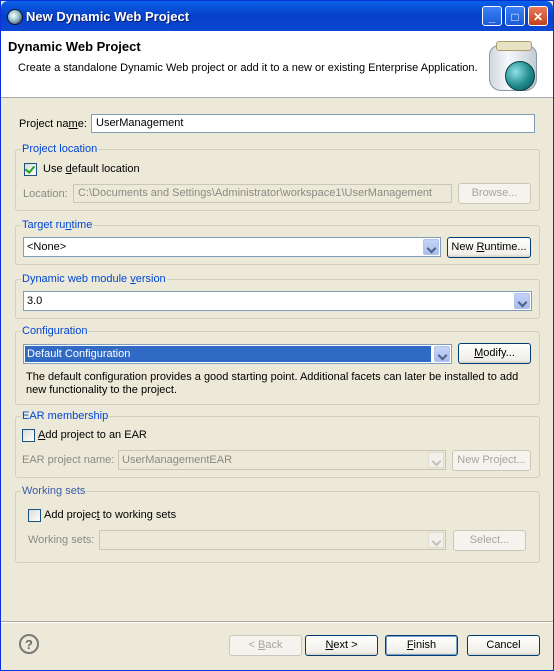 This screenshot has width=554, height=671. Describe the element at coordinates (515, 16) in the screenshot. I see `maximize-button: □` at that location.